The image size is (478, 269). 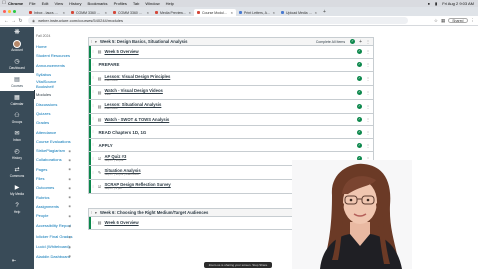 I want to click on module-item: ⠇ ▤ Watch - SWOT & TOWS Analysis ✓ ⋮, so click(x=231, y=119).